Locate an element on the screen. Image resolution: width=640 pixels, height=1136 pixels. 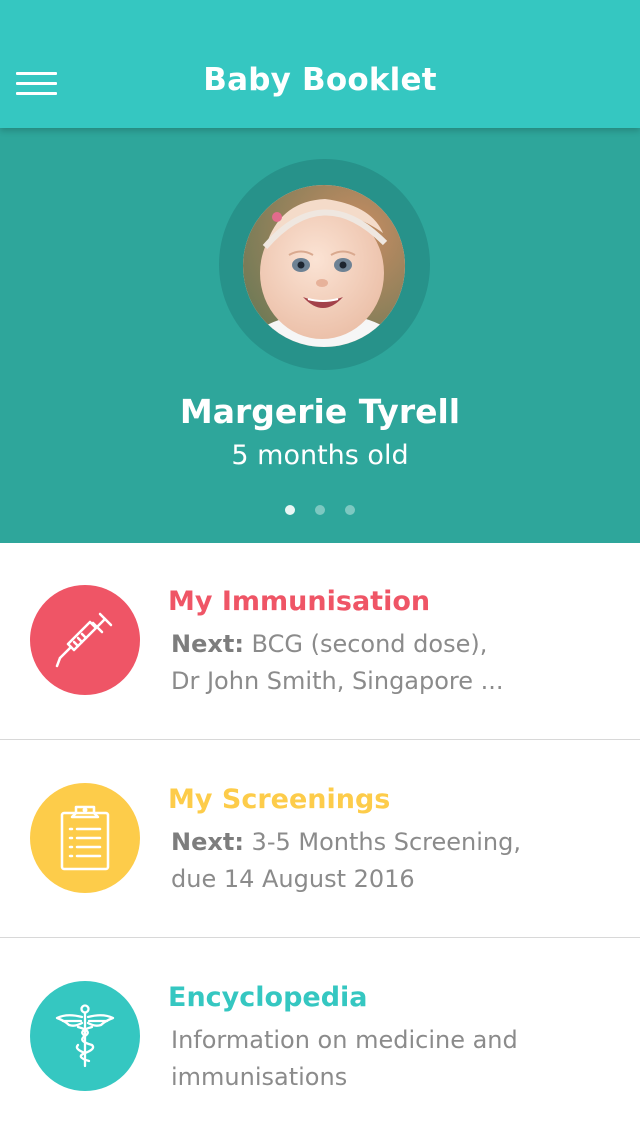
avatar is located at coordinates (324, 266).